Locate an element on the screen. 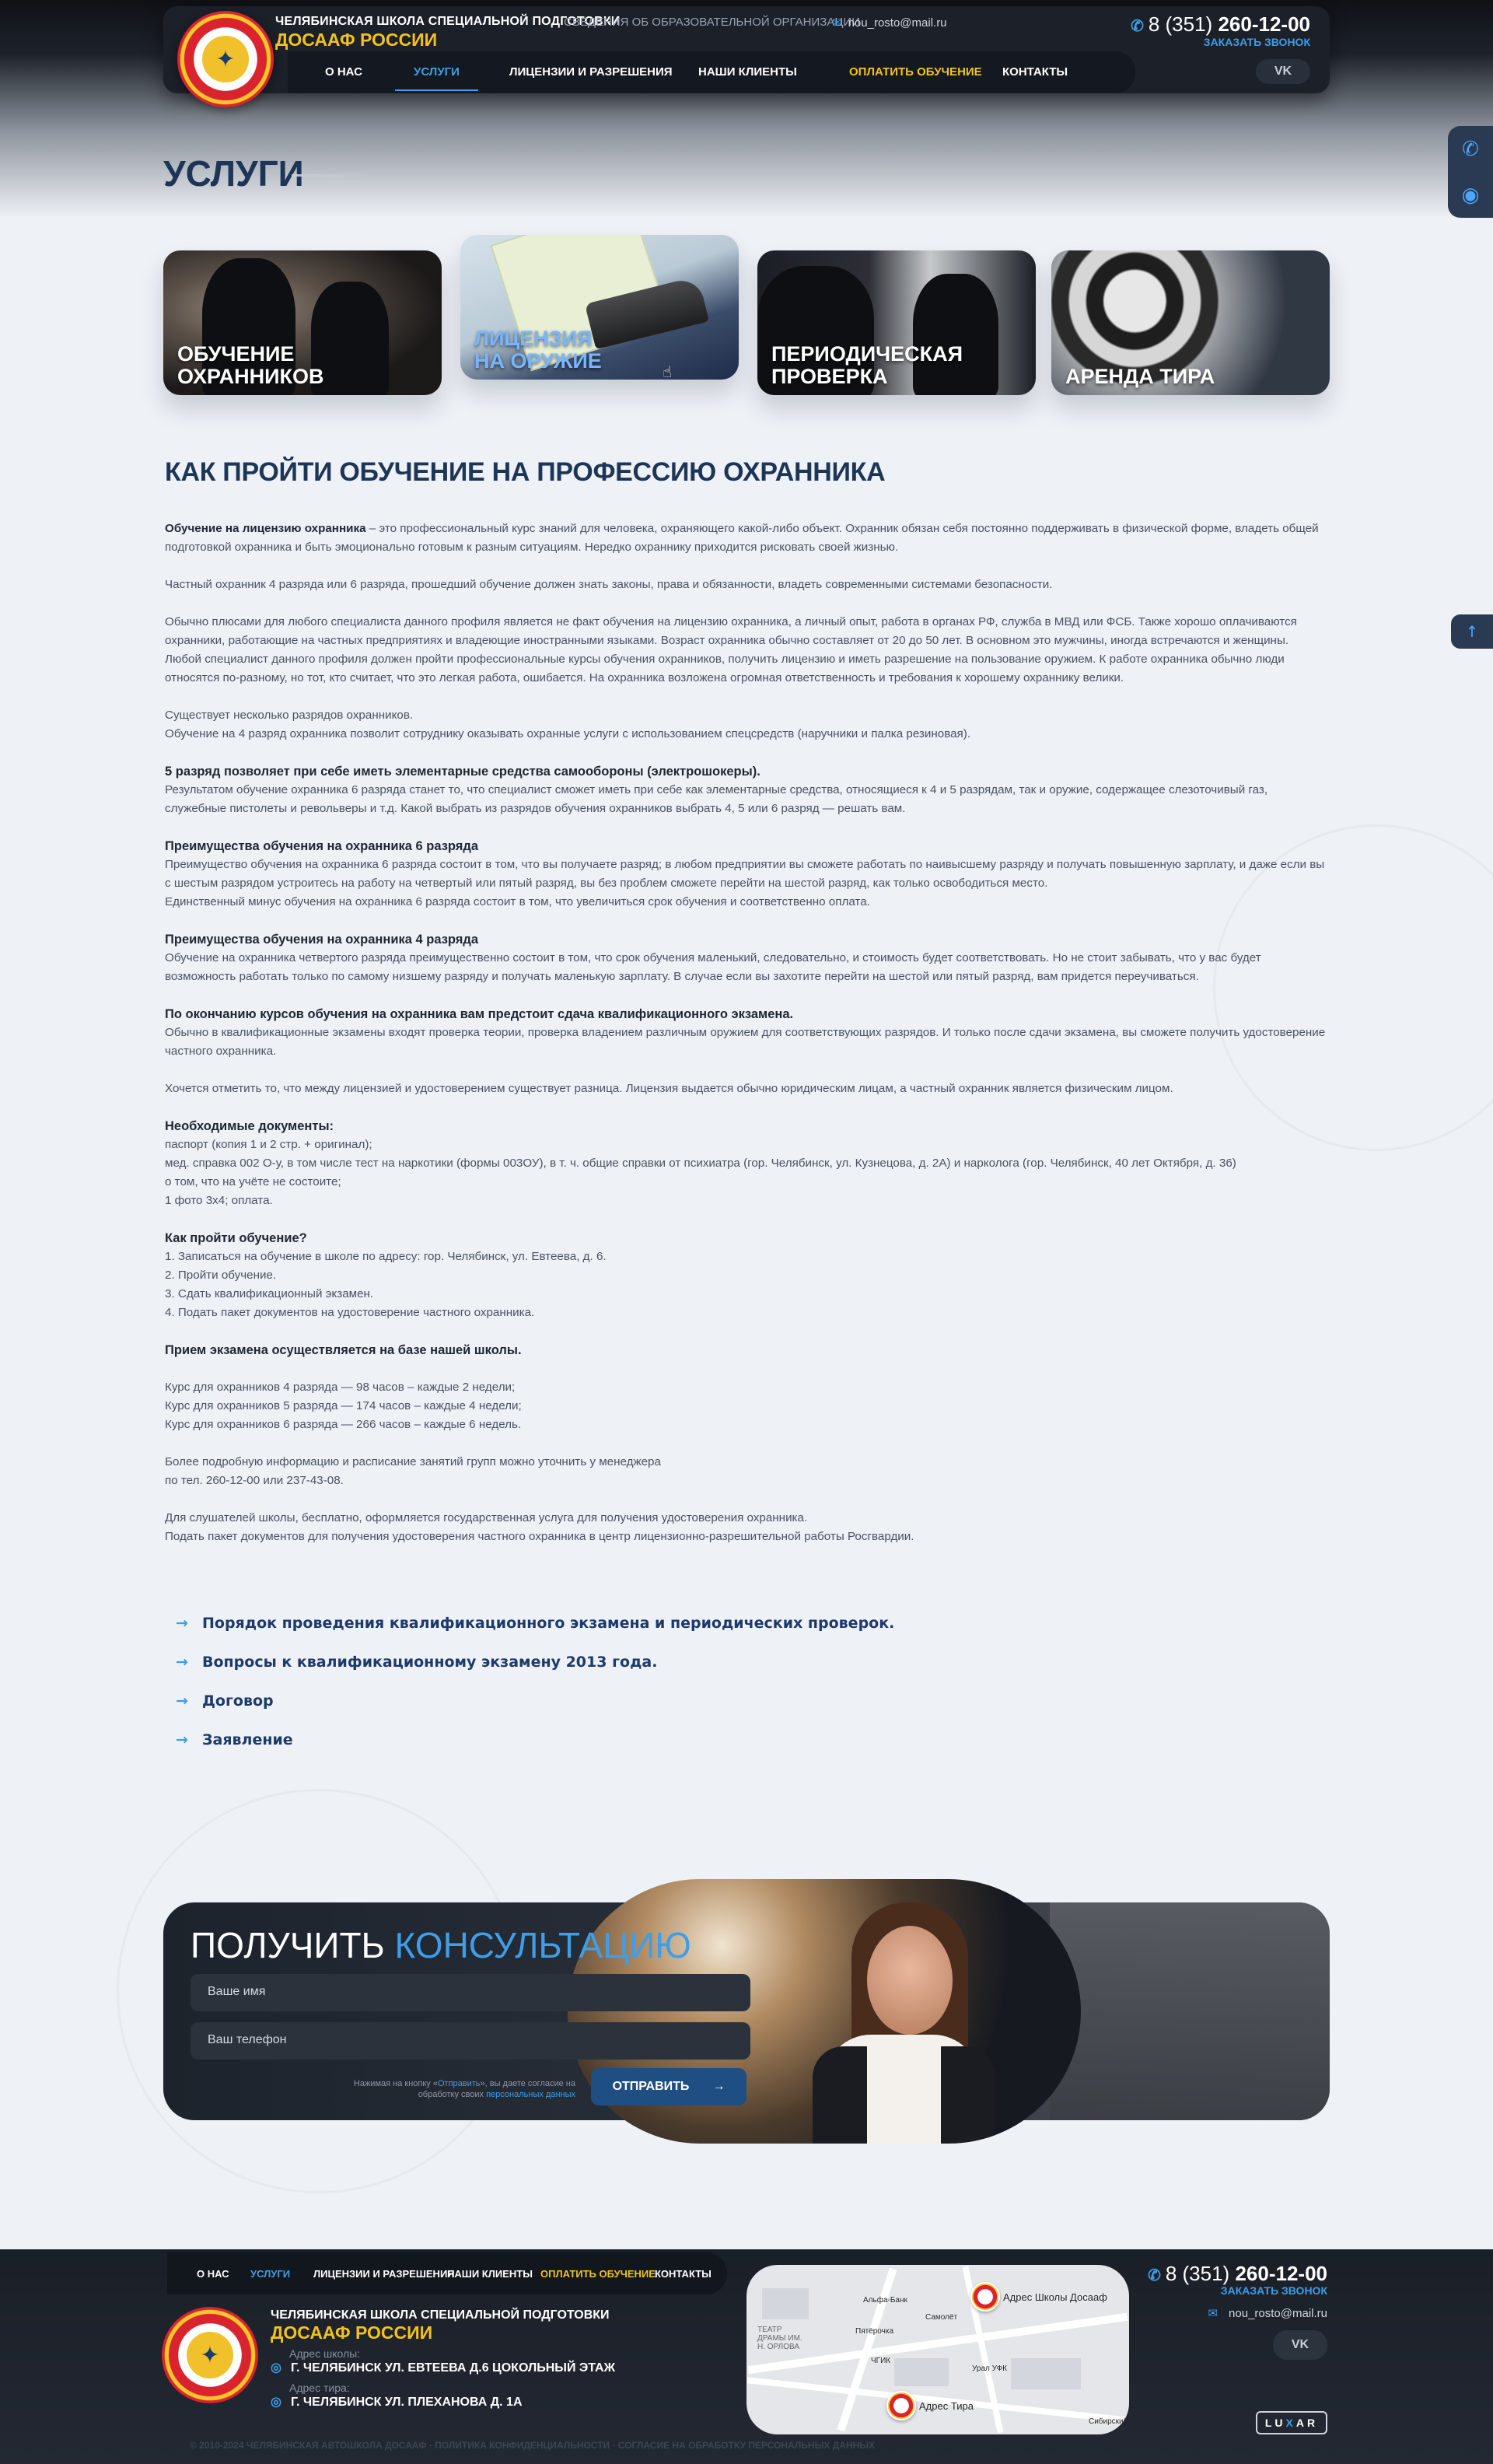 This screenshot has height=2464, width=1493. map-poi: Пятёрочка is located at coordinates (874, 2331).